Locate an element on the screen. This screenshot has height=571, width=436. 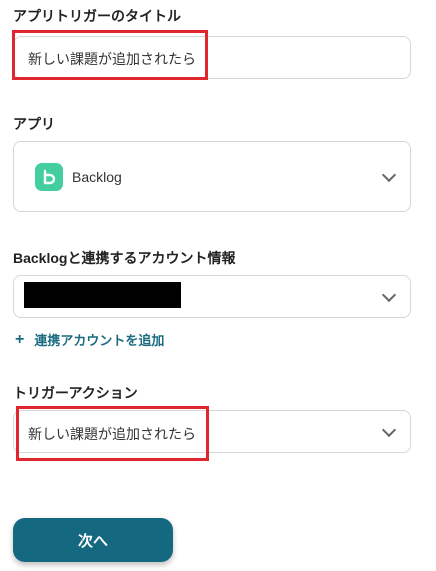
app-selected-value: Backlog is located at coordinates (97, 177).